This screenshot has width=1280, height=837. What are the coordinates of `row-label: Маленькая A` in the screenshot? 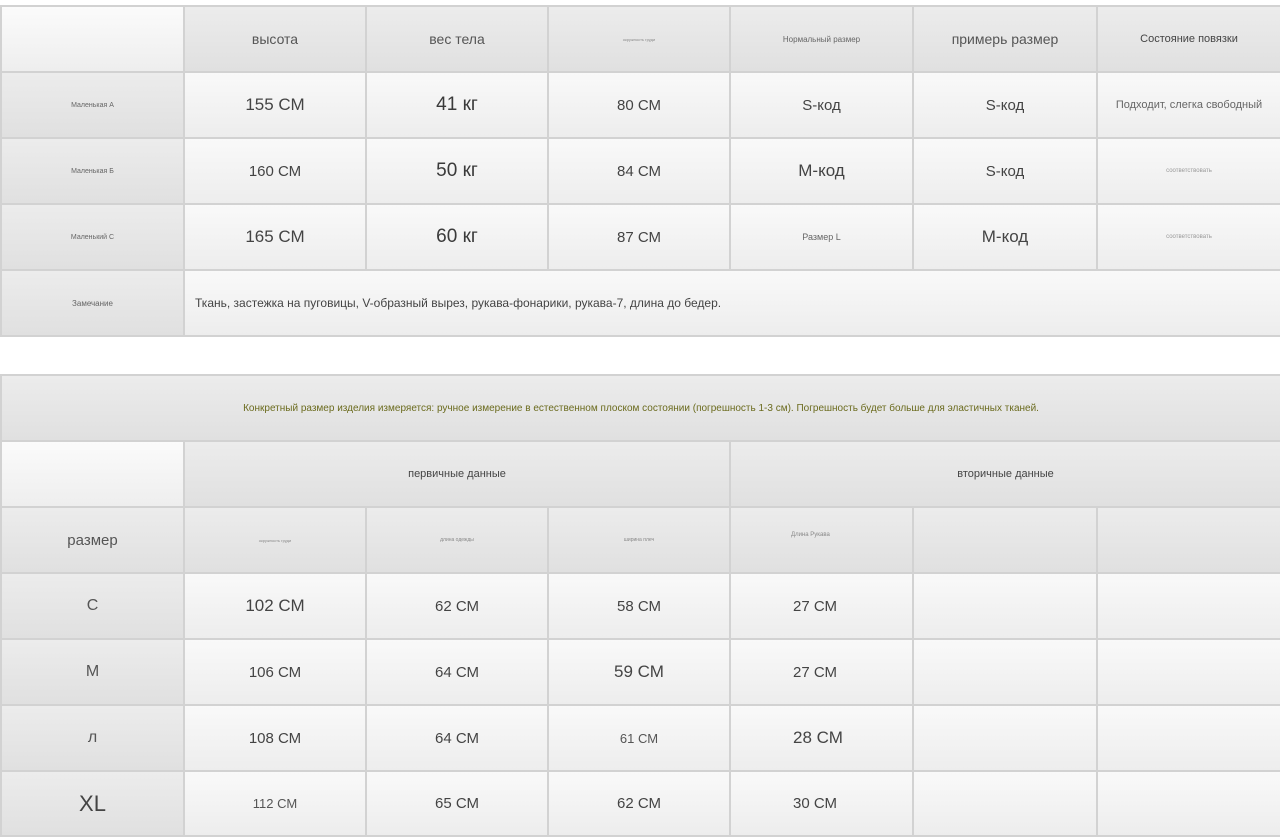 It's located at (92, 105).